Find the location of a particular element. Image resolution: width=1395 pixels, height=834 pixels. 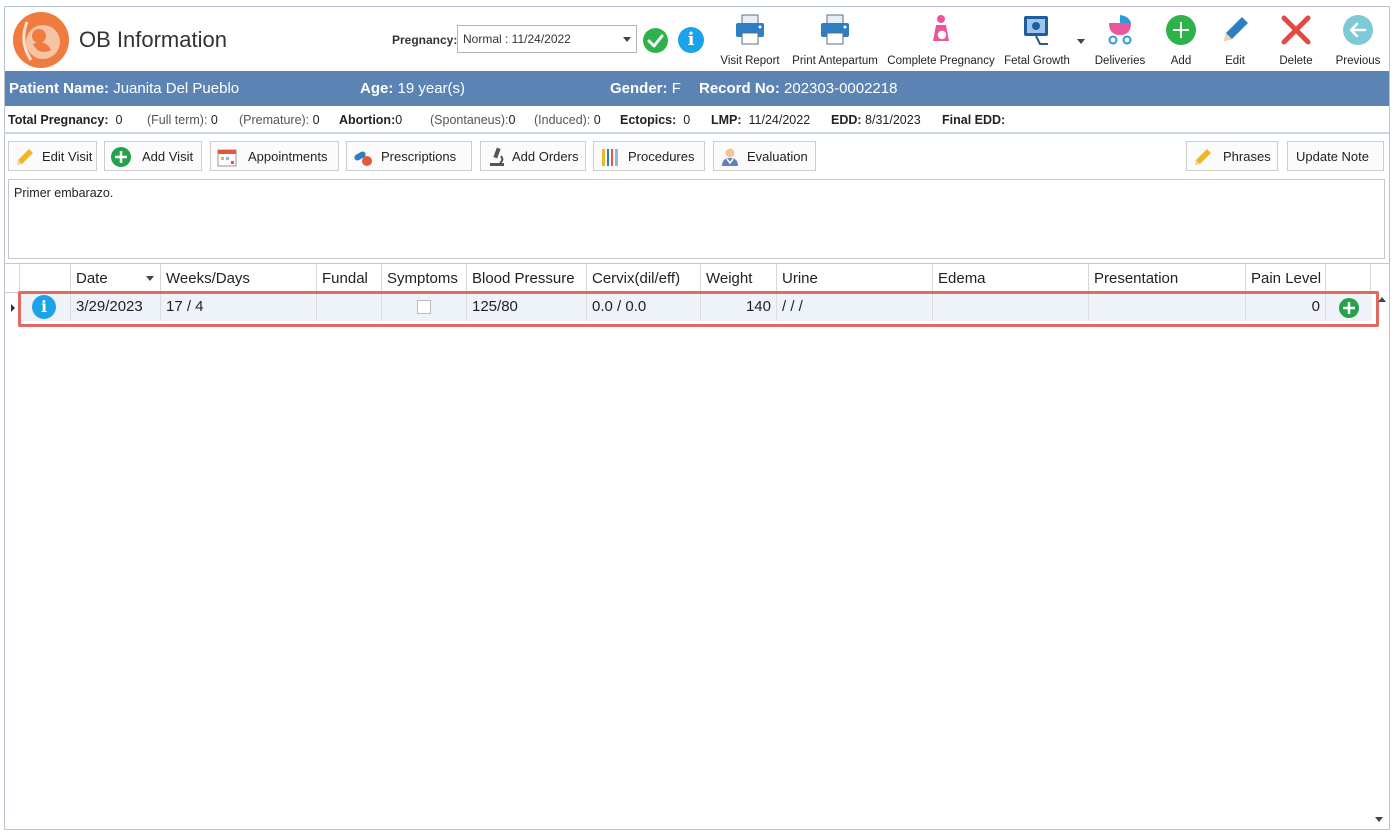

chevron-down-icon is located at coordinates (627, 39).